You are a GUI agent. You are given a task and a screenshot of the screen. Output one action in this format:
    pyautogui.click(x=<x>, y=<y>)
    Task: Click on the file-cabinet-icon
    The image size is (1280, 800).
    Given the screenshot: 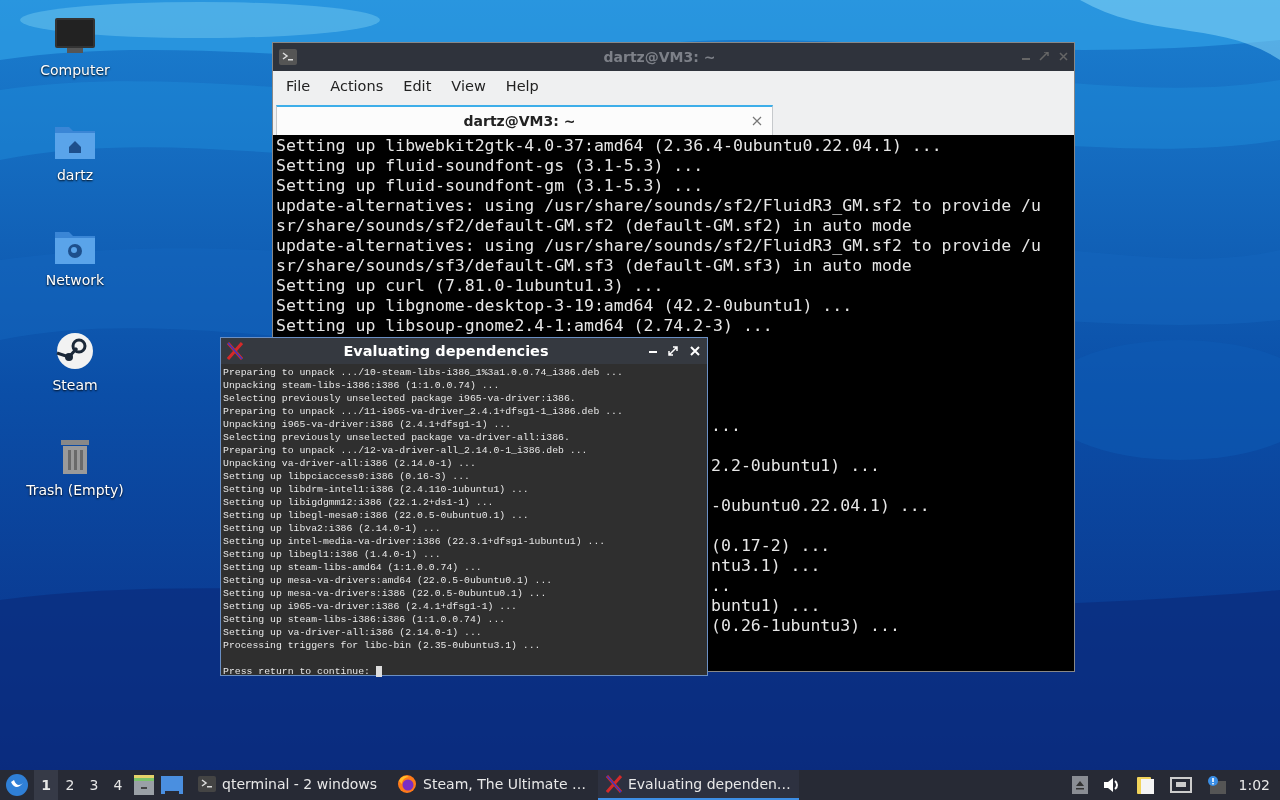 What is the action you would take?
    pyautogui.click(x=144, y=785)
    